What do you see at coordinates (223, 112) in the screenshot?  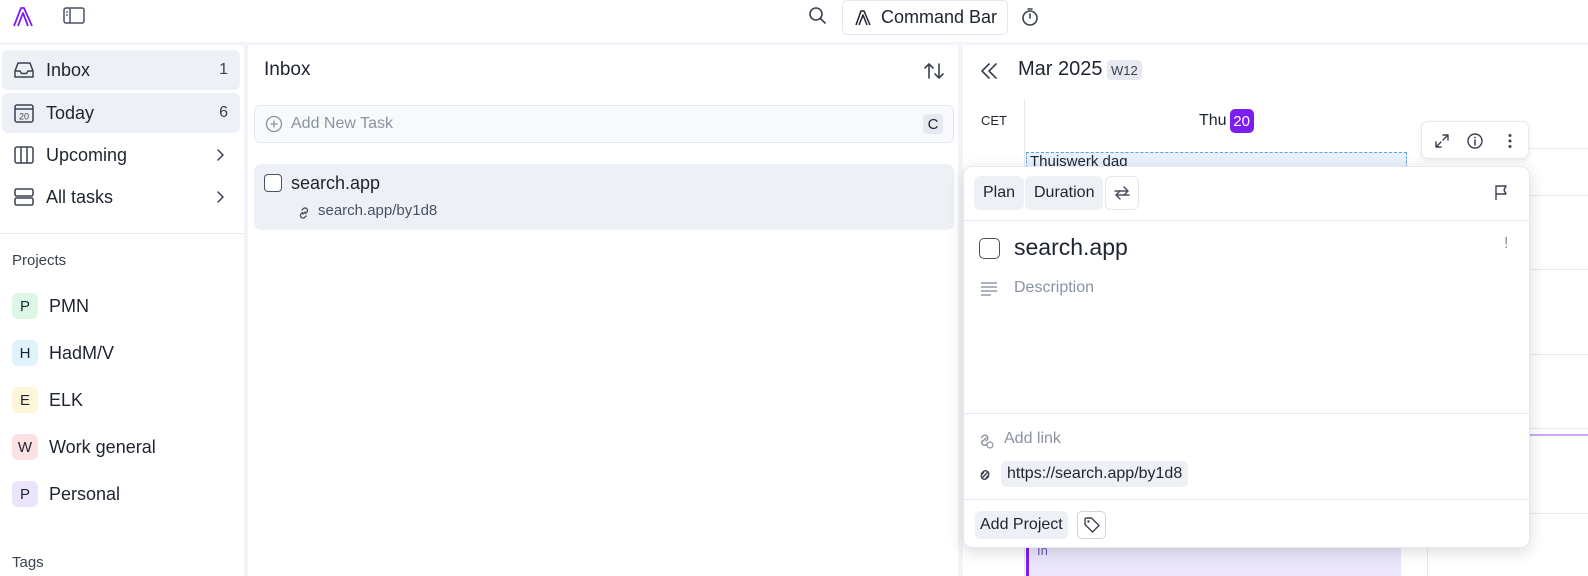 I see `today-count: 6` at bounding box center [223, 112].